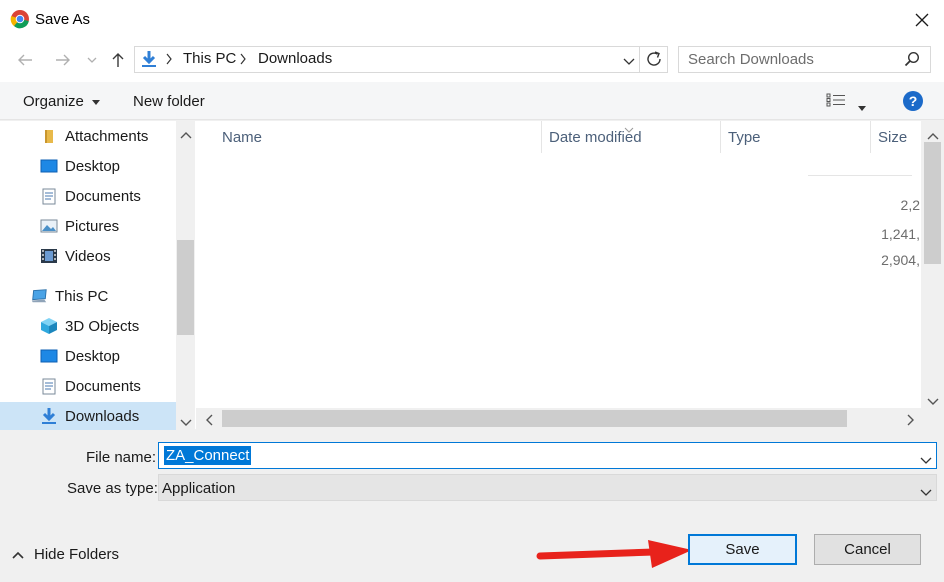  I want to click on file-list-horizontal-scrollbar-thumb, so click(534, 418).